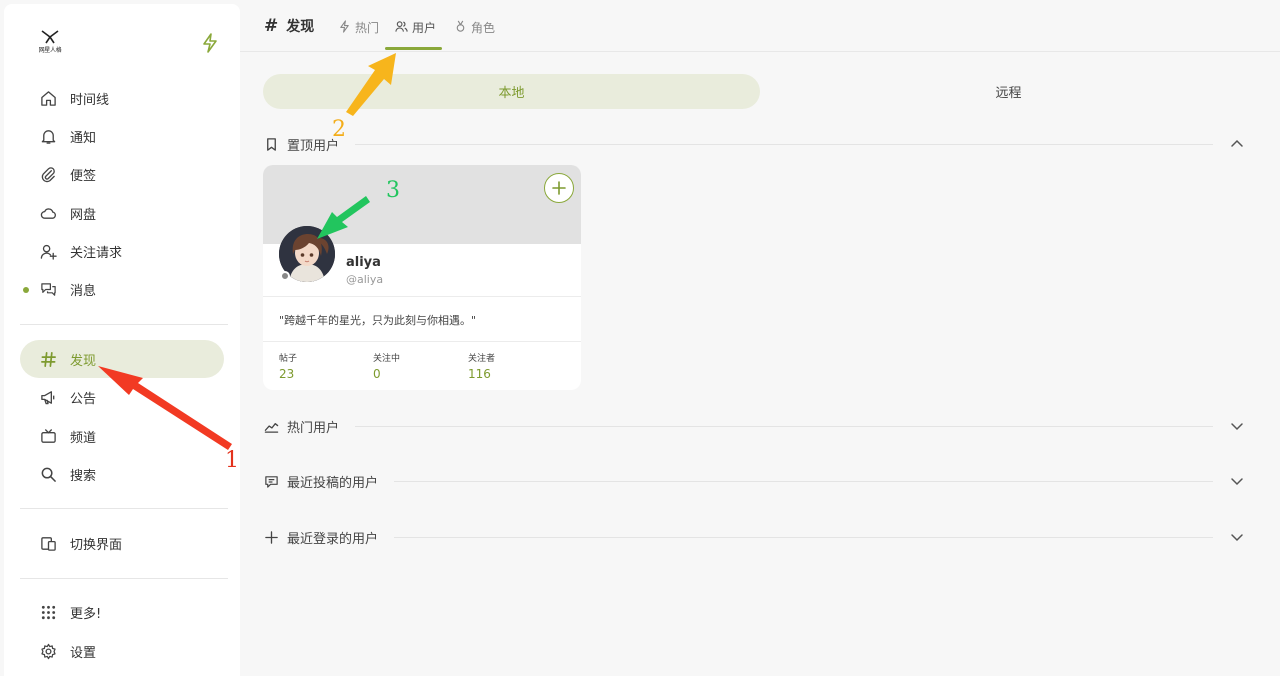  I want to click on sidebar-item-notes: 便签, so click(122, 174).